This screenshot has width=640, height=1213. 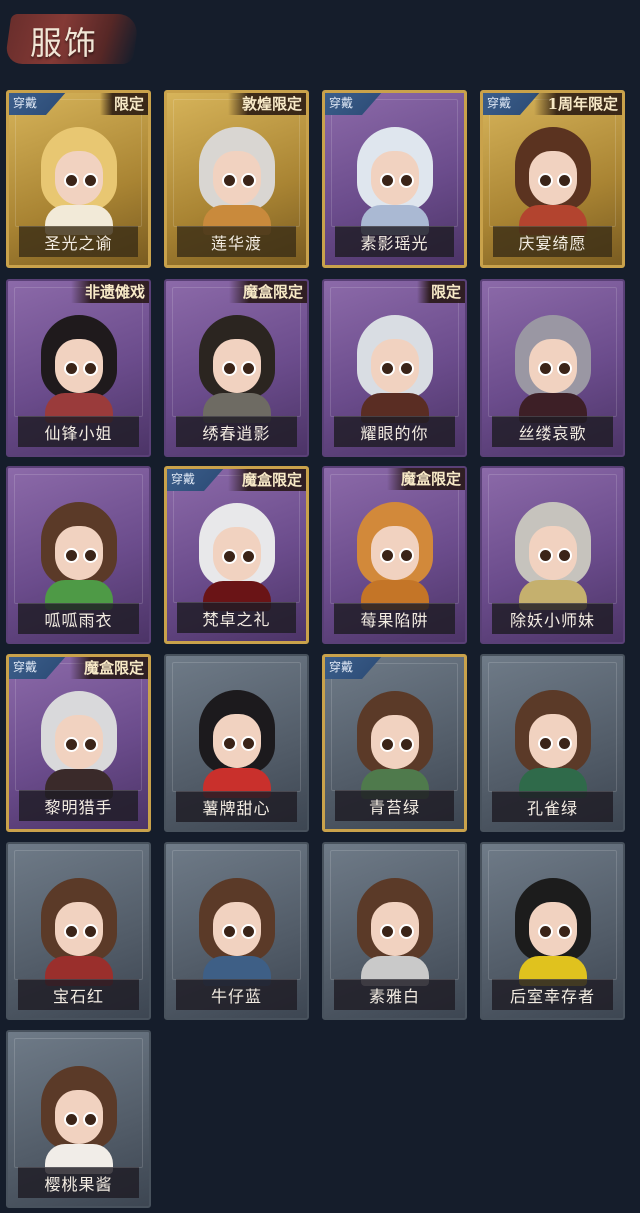 I want to click on costume-name: 宝石红, so click(x=78, y=994).